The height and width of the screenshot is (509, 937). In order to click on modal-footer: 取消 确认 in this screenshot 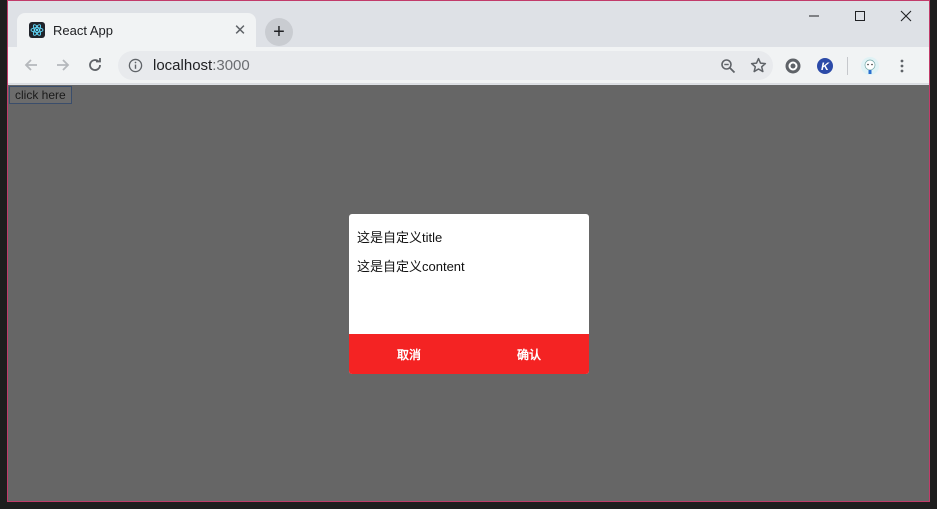, I will do `click(469, 354)`.